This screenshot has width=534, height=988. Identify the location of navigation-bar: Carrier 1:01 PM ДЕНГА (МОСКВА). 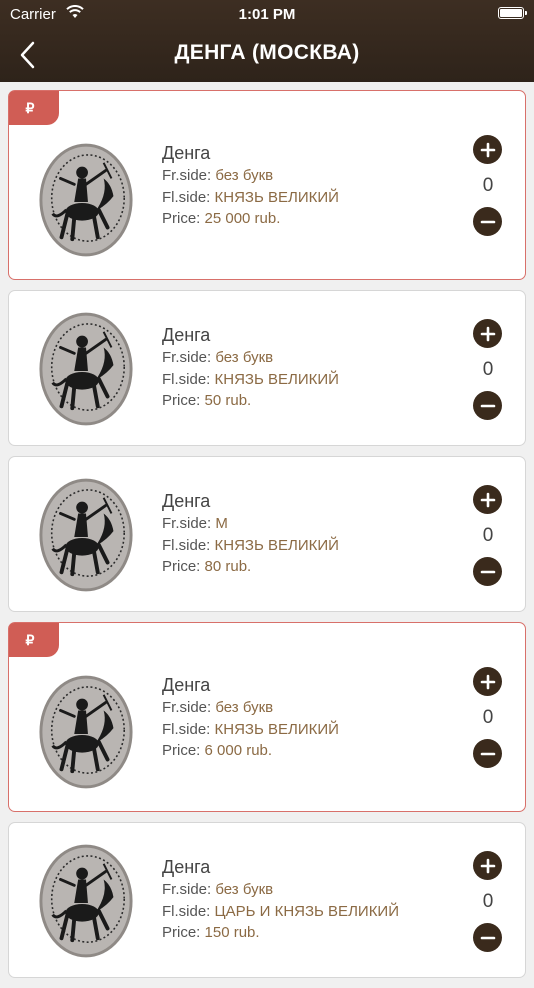
(267, 41).